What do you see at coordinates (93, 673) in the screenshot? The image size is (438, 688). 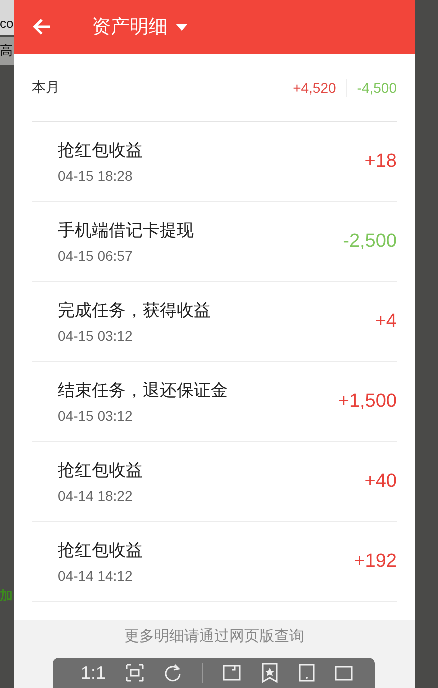 I see `actual-size-button: 1:1` at bounding box center [93, 673].